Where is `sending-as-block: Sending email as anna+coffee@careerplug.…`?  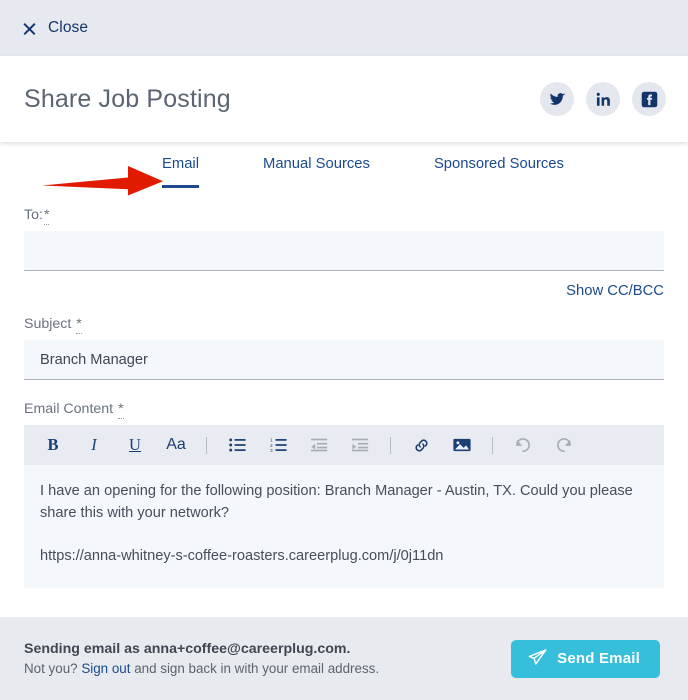
sending-as-block: Sending email as anna+coffee@careerplug.… is located at coordinates (201, 658).